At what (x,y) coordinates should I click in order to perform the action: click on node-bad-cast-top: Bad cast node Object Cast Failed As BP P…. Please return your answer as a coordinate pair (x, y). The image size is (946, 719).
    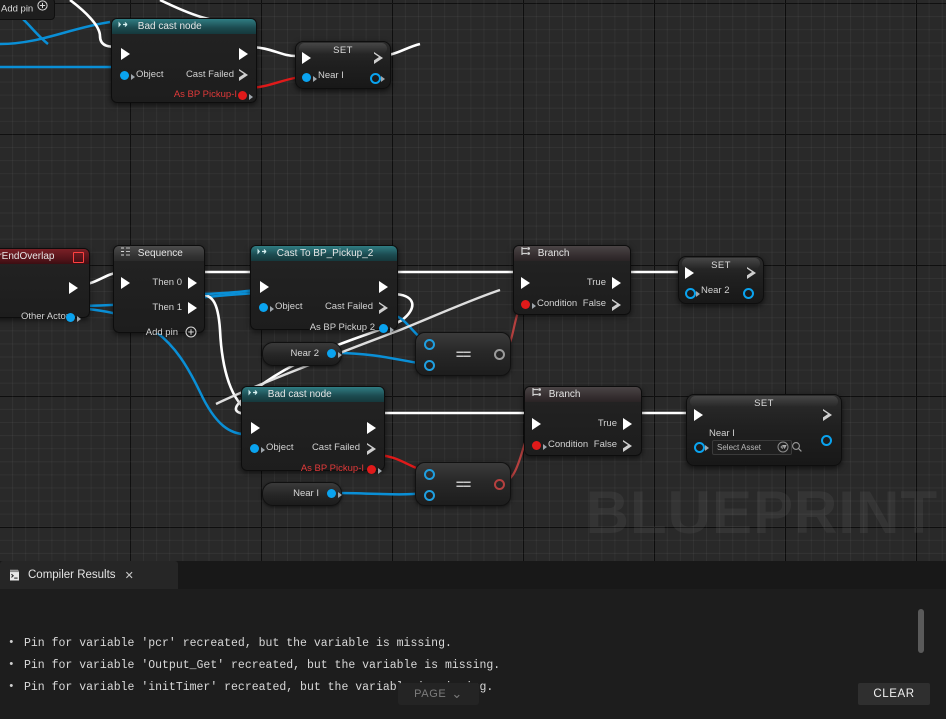
    Looking at the image, I should click on (184, 60).